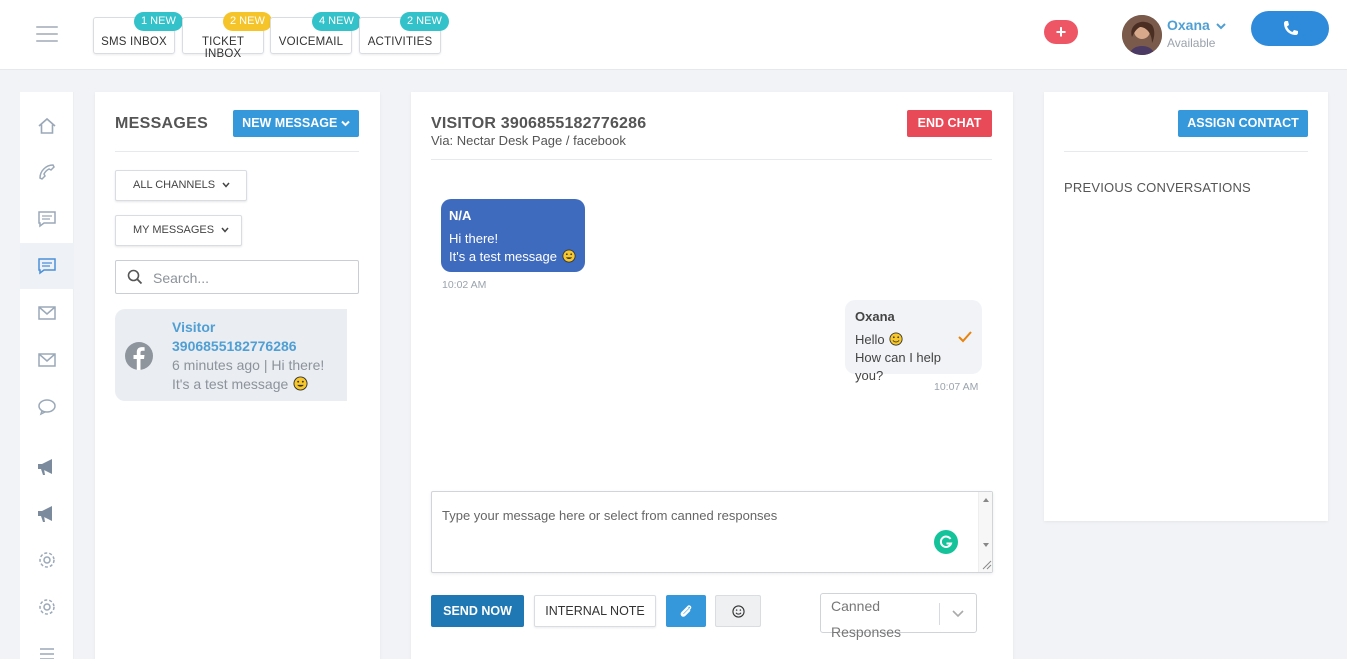 The height and width of the screenshot is (659, 1347). Describe the element at coordinates (223, 48) in the screenshot. I see `tab-label: TICKET INBOX` at that location.